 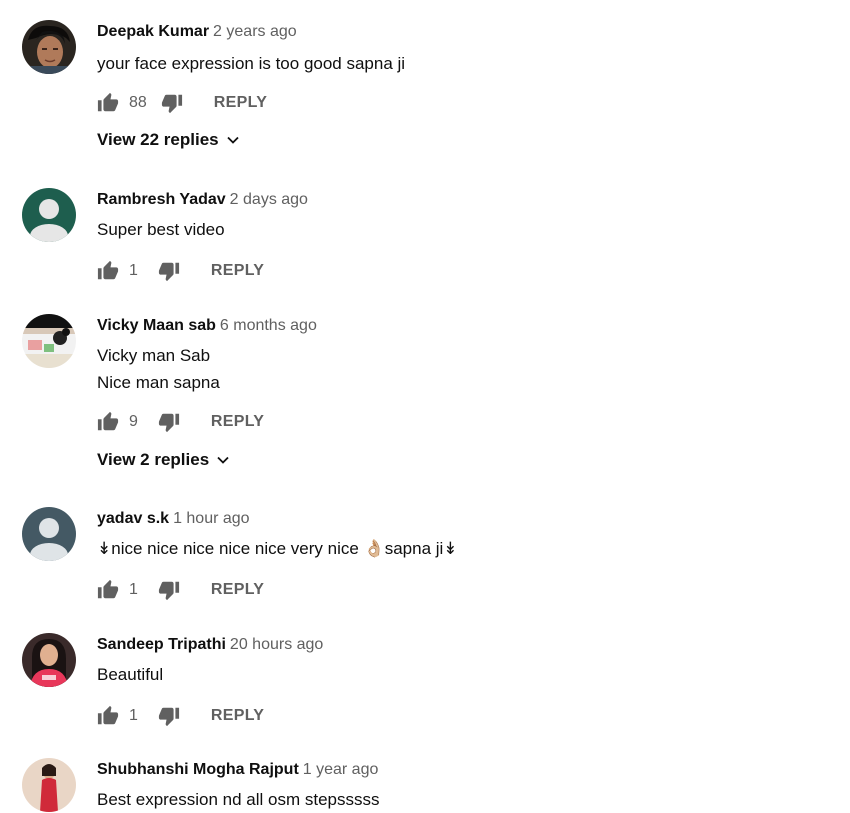 I want to click on comment-time: 2 days ago, so click(x=269, y=199).